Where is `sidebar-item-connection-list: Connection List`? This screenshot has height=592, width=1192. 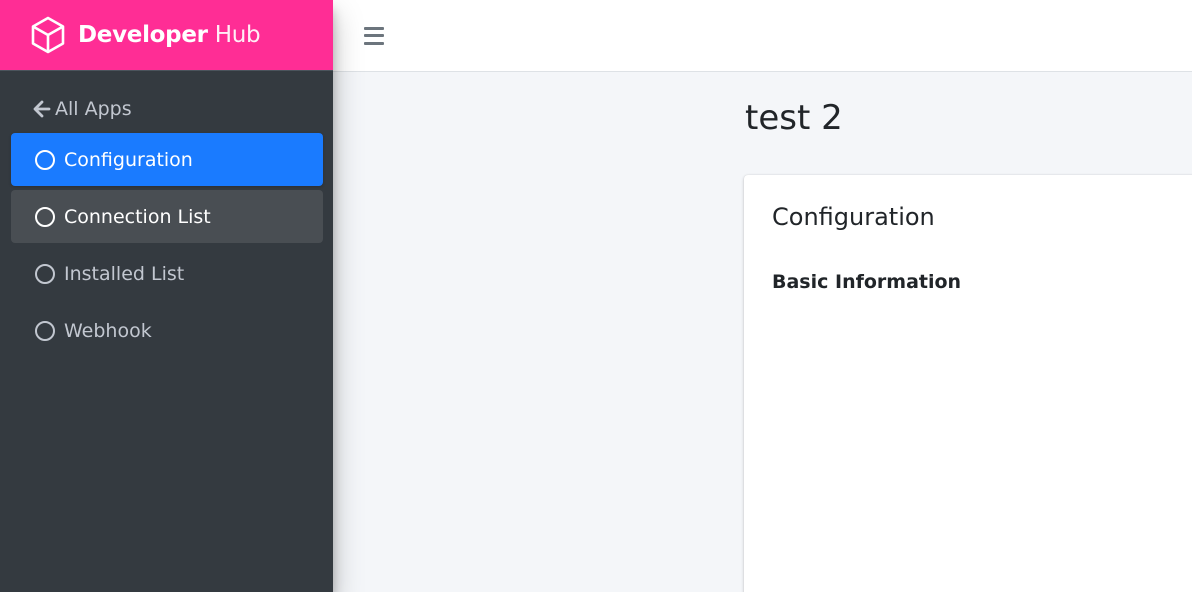
sidebar-item-connection-list: Connection List is located at coordinates (167, 216).